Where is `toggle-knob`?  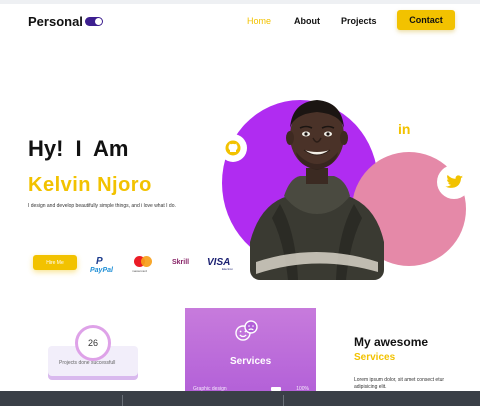
toggle-knob is located at coordinates (98, 21).